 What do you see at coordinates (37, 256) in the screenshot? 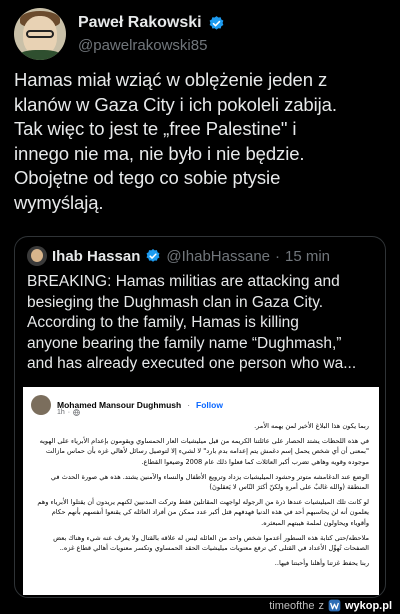
I see `quoted-avatar` at bounding box center [37, 256].